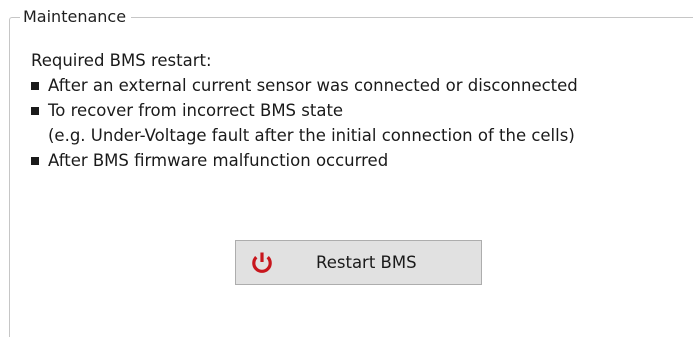  What do you see at coordinates (121, 60) in the screenshot?
I see `restart-intro-text: Required BMS restart:` at bounding box center [121, 60].